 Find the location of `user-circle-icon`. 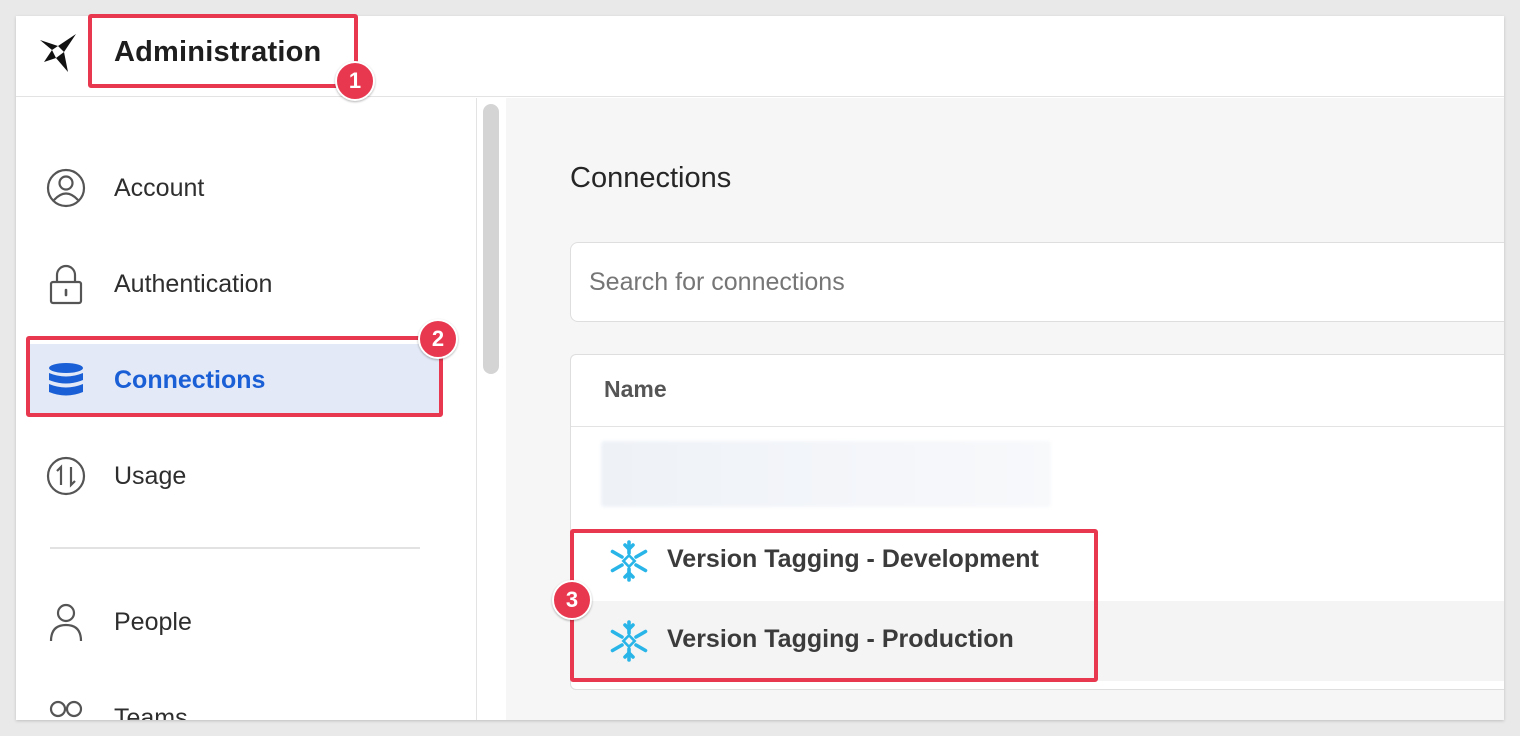

user-circle-icon is located at coordinates (66, 188).